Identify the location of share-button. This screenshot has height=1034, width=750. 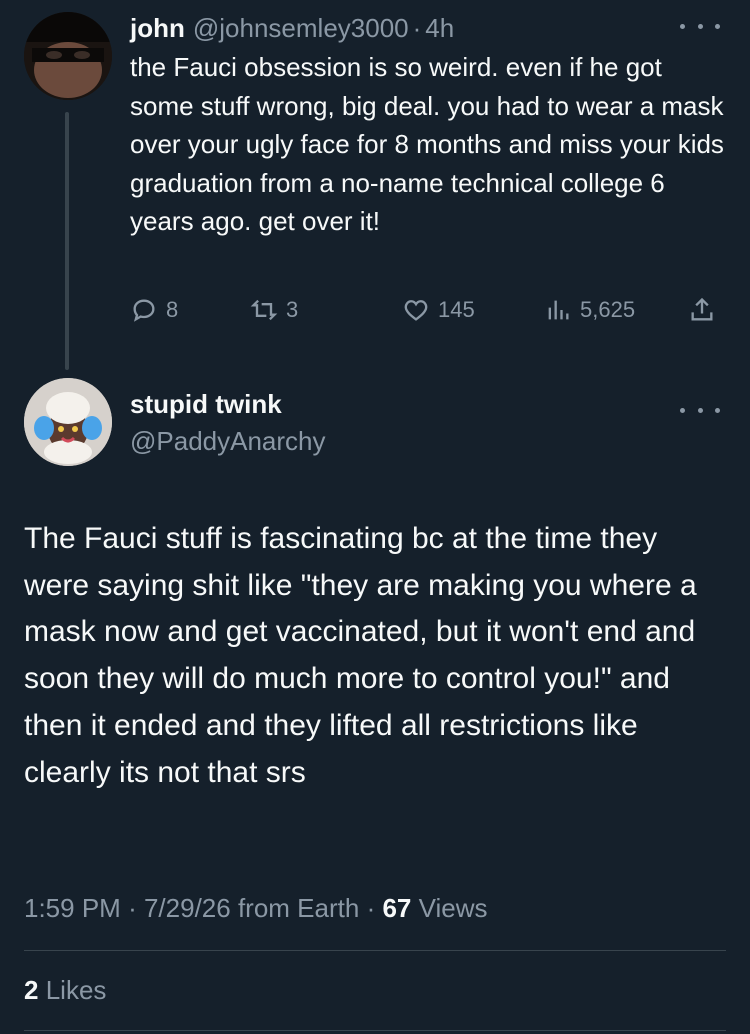
(706, 310).